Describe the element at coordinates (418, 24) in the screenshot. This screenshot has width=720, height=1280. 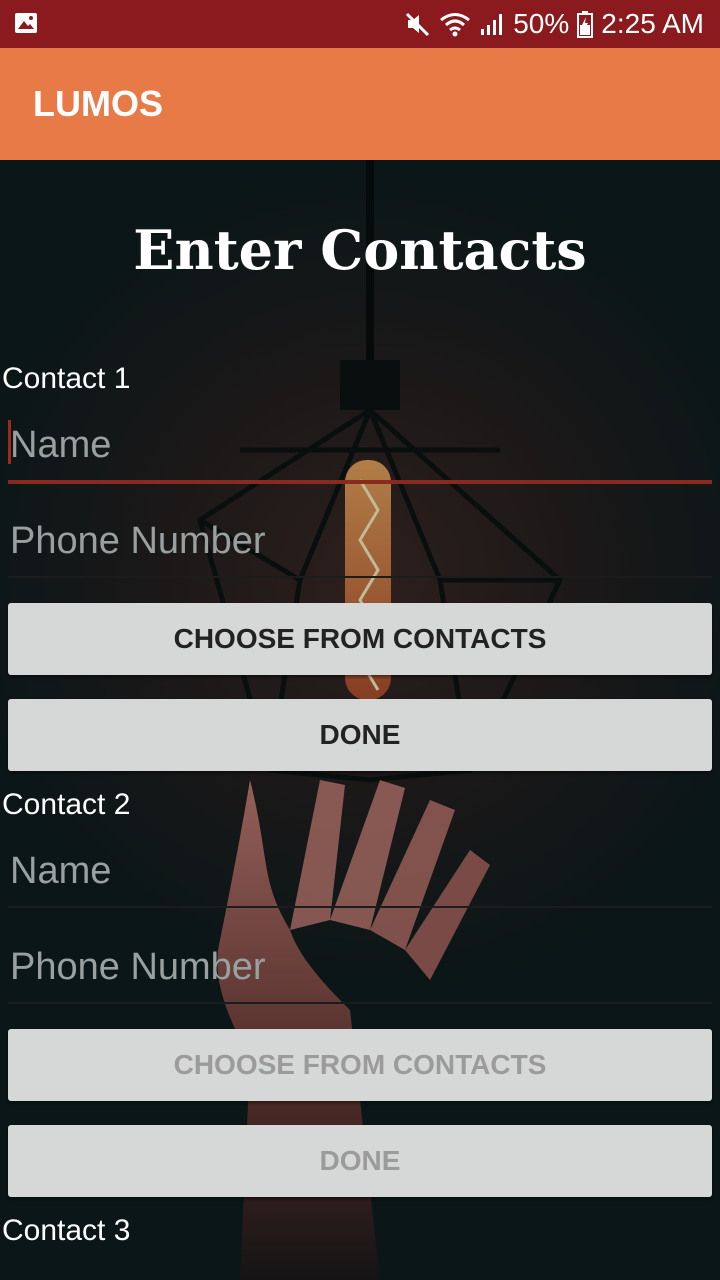
I see `mute-icon` at that location.